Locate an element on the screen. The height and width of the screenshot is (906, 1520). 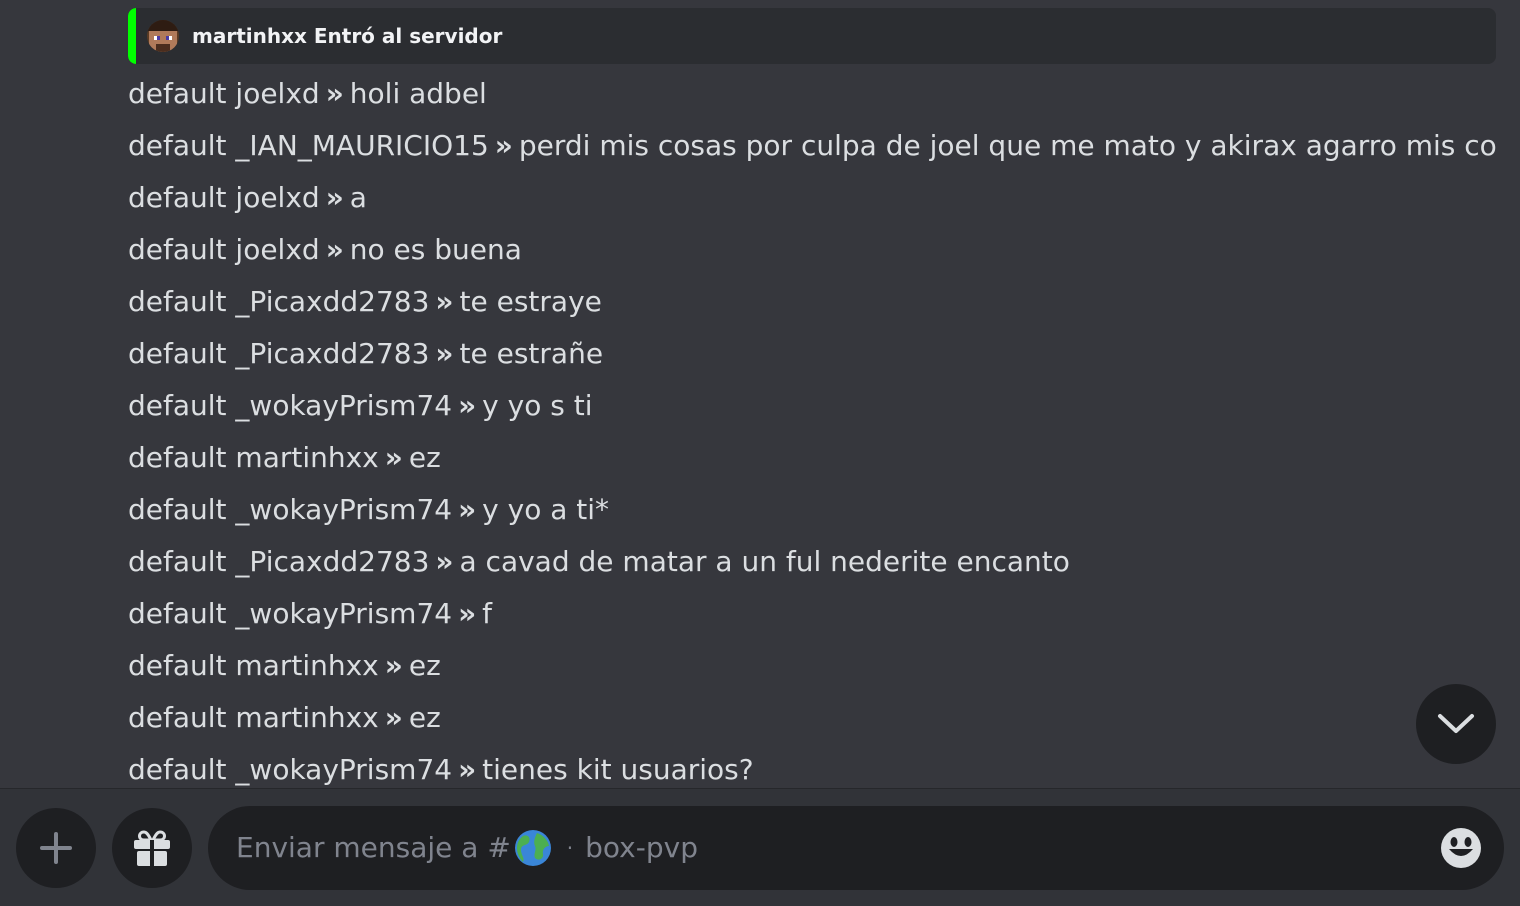
embed-accent-bar is located at coordinates (132, 36).